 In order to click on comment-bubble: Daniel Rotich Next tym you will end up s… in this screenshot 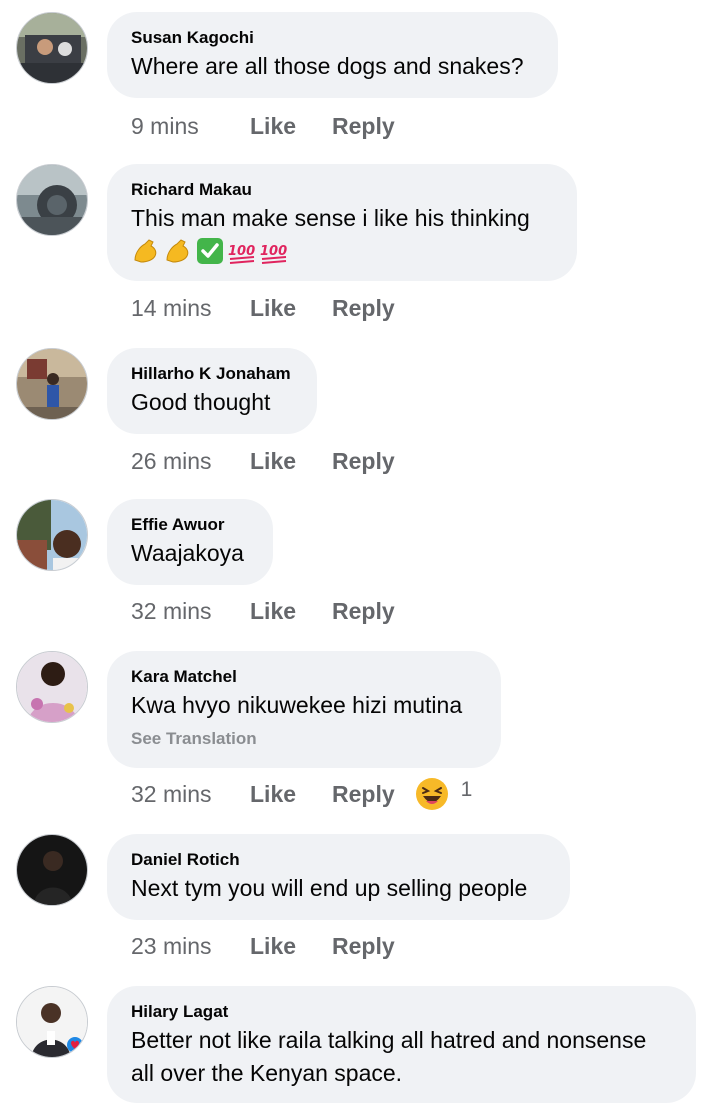, I will do `click(338, 877)`.